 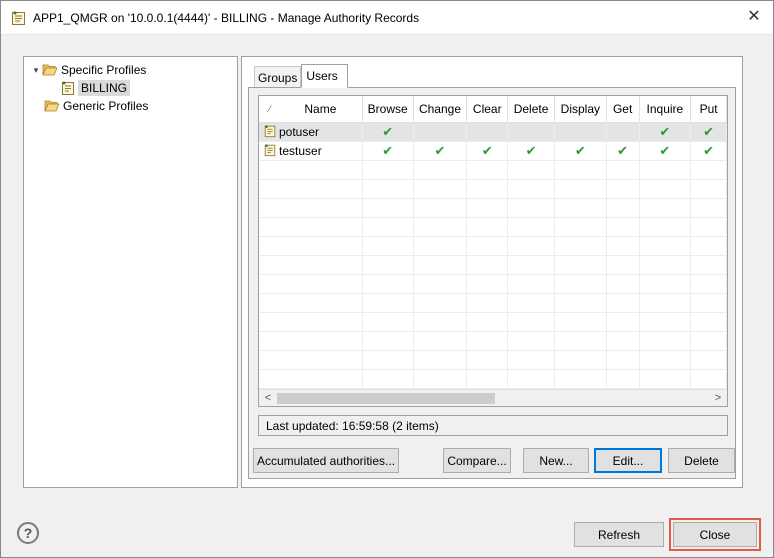 I want to click on close-button: Close, so click(x=715, y=534).